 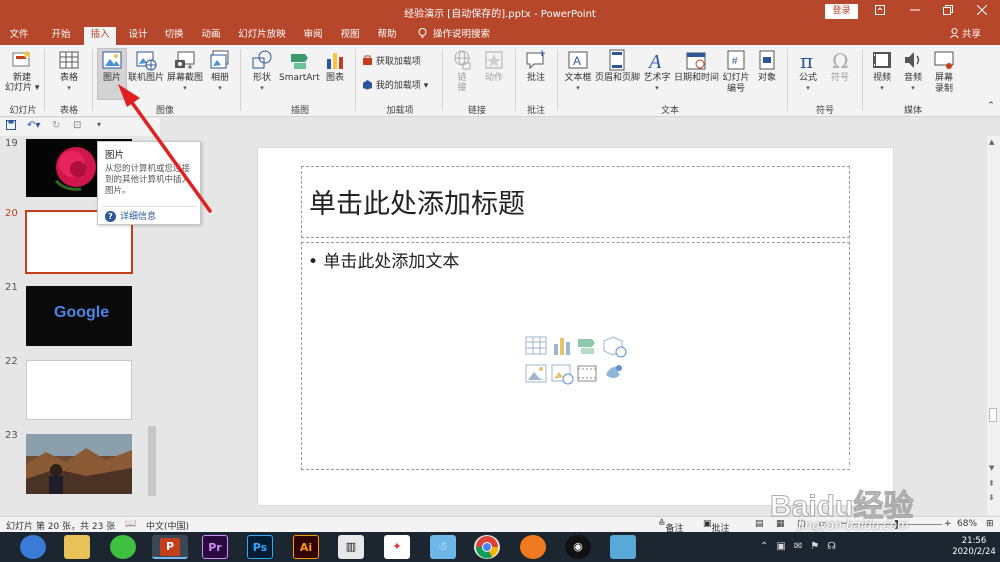 I want to click on file-explorer-icon, so click(x=77, y=547).